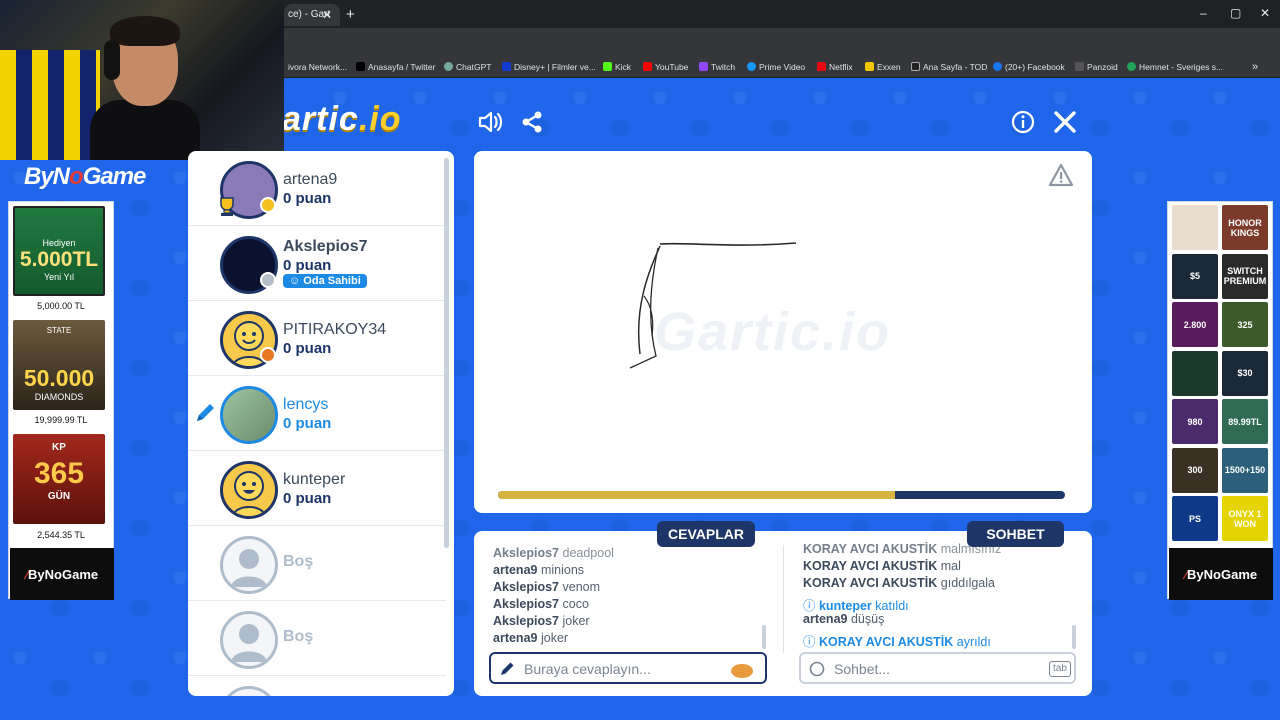  Describe the element at coordinates (310, 179) in the screenshot. I see `player-name: artena9` at that location.